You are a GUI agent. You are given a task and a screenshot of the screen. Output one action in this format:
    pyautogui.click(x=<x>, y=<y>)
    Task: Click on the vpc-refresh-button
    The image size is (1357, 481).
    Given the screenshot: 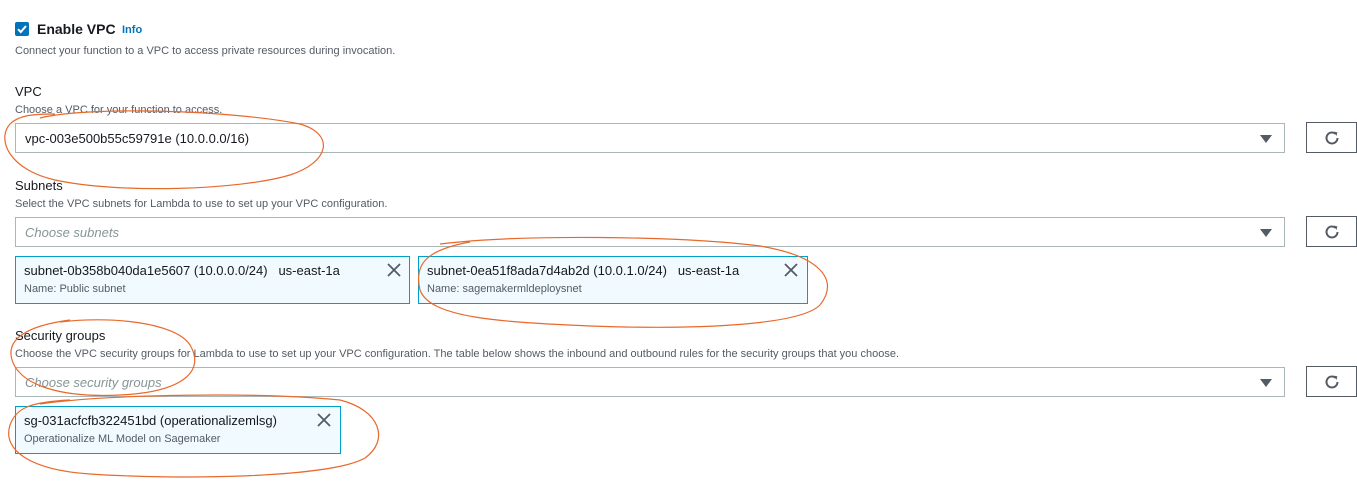 What is the action you would take?
    pyautogui.click(x=1331, y=137)
    